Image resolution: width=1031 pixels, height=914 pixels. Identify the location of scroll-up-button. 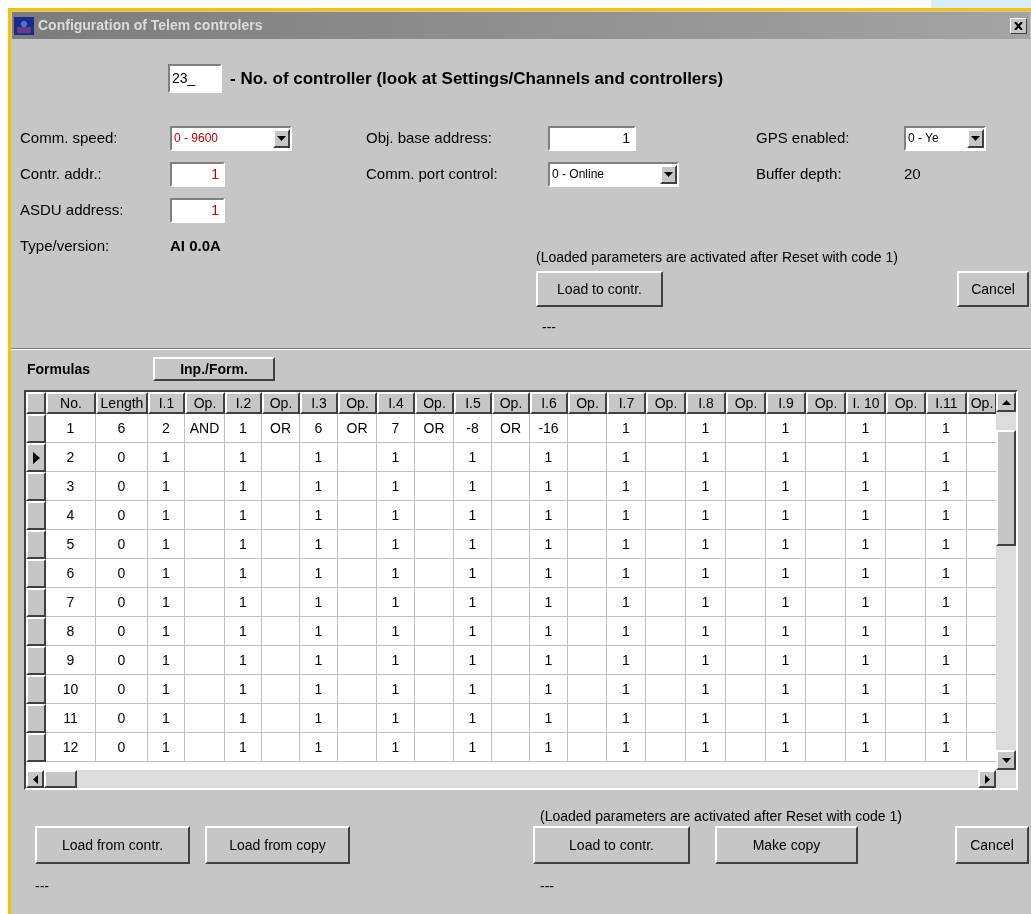
(1006, 402).